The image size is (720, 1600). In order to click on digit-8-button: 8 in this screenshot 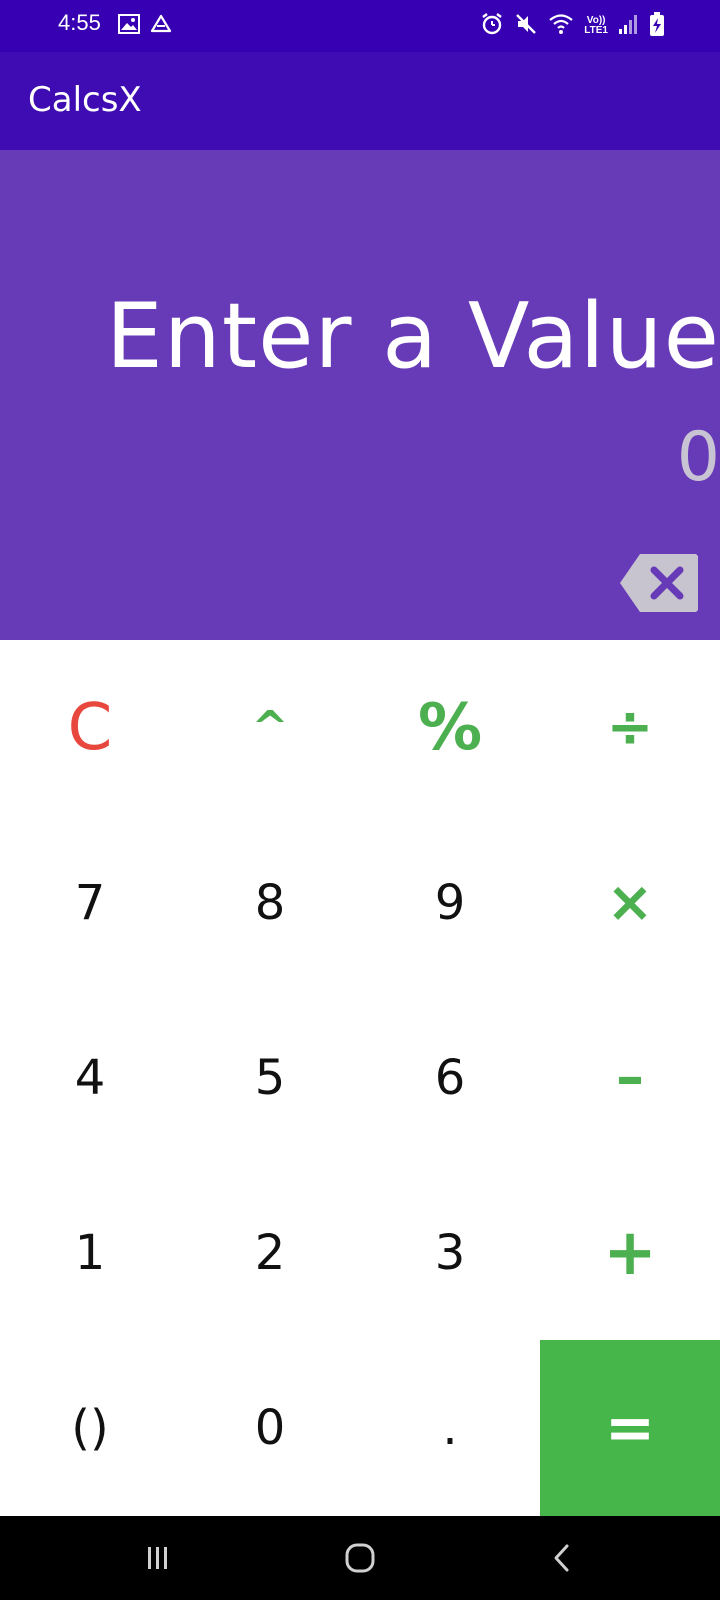, I will do `click(270, 902)`.